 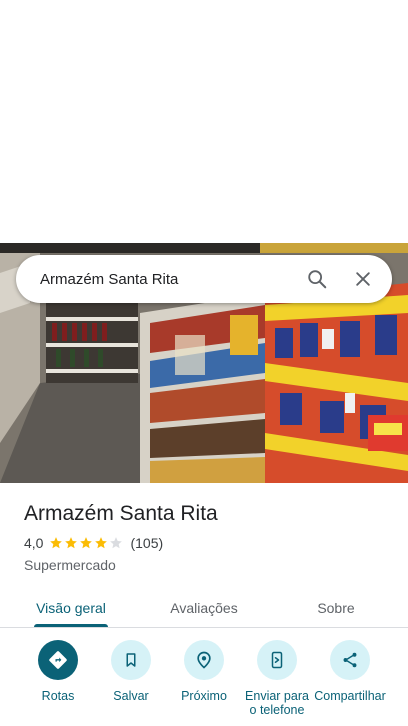 I want to click on place-title: Armazém Santa Rita, so click(x=121, y=513).